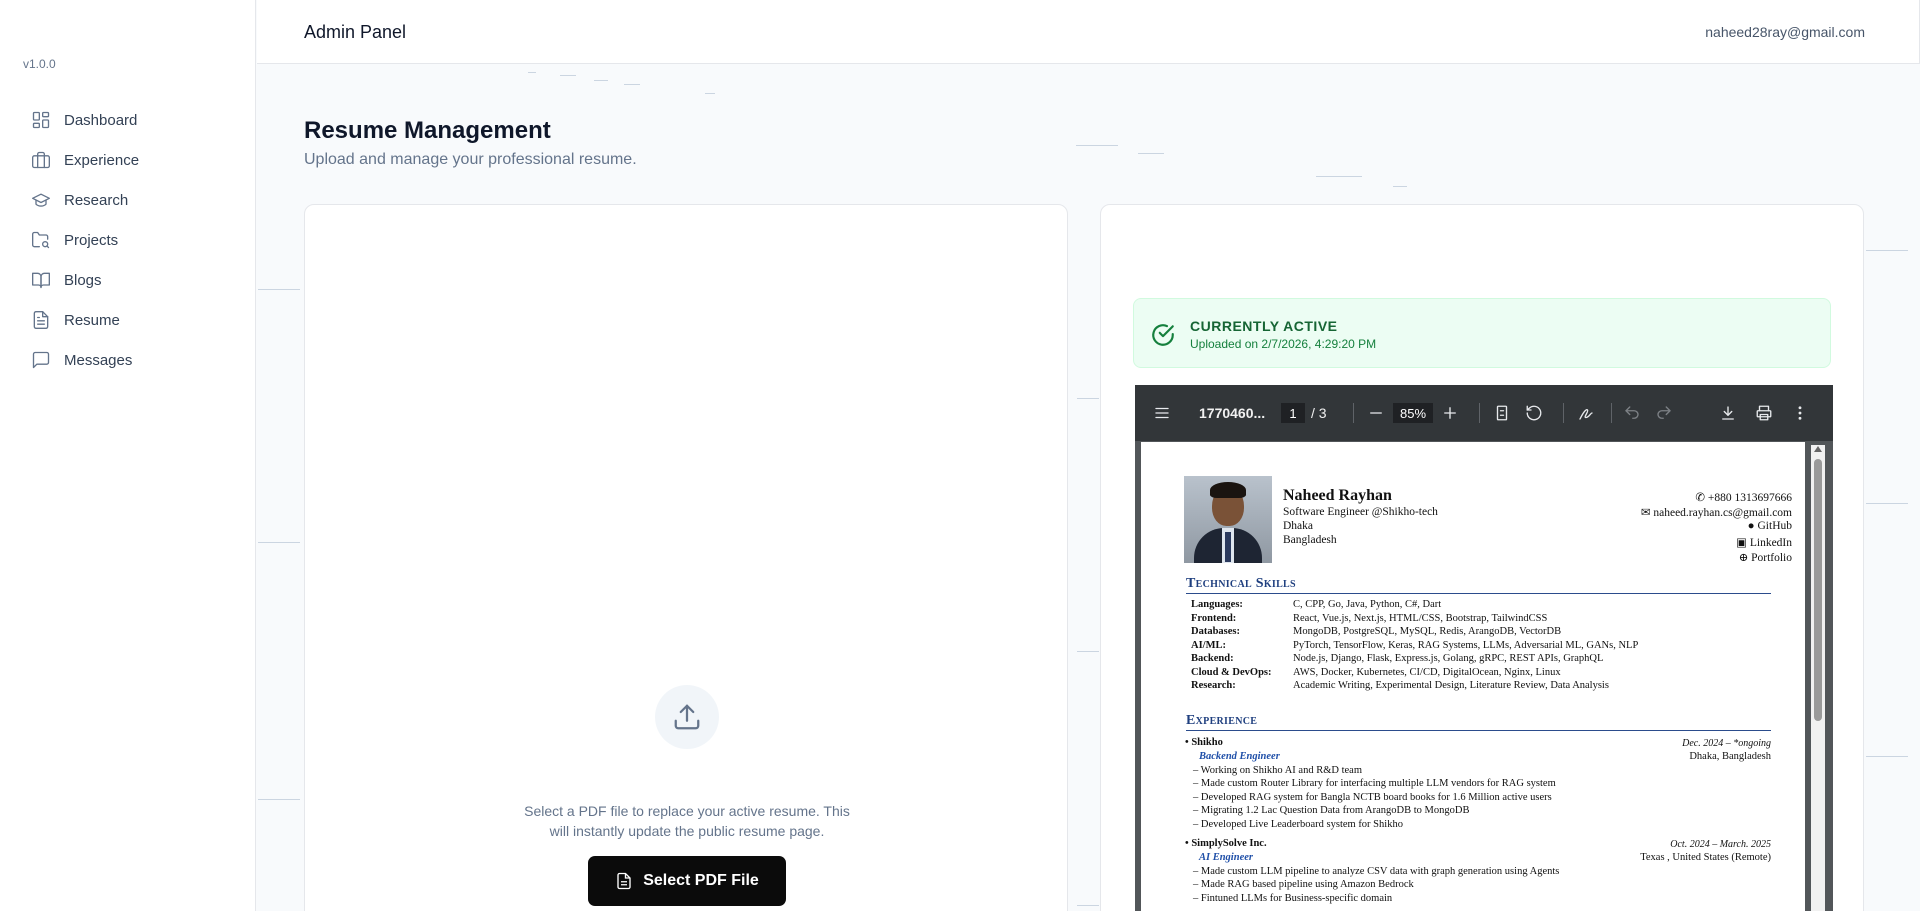 This screenshot has width=1920, height=911. Describe the element at coordinates (1310, 540) in the screenshot. I see `resume-country: Bangladesh` at that location.